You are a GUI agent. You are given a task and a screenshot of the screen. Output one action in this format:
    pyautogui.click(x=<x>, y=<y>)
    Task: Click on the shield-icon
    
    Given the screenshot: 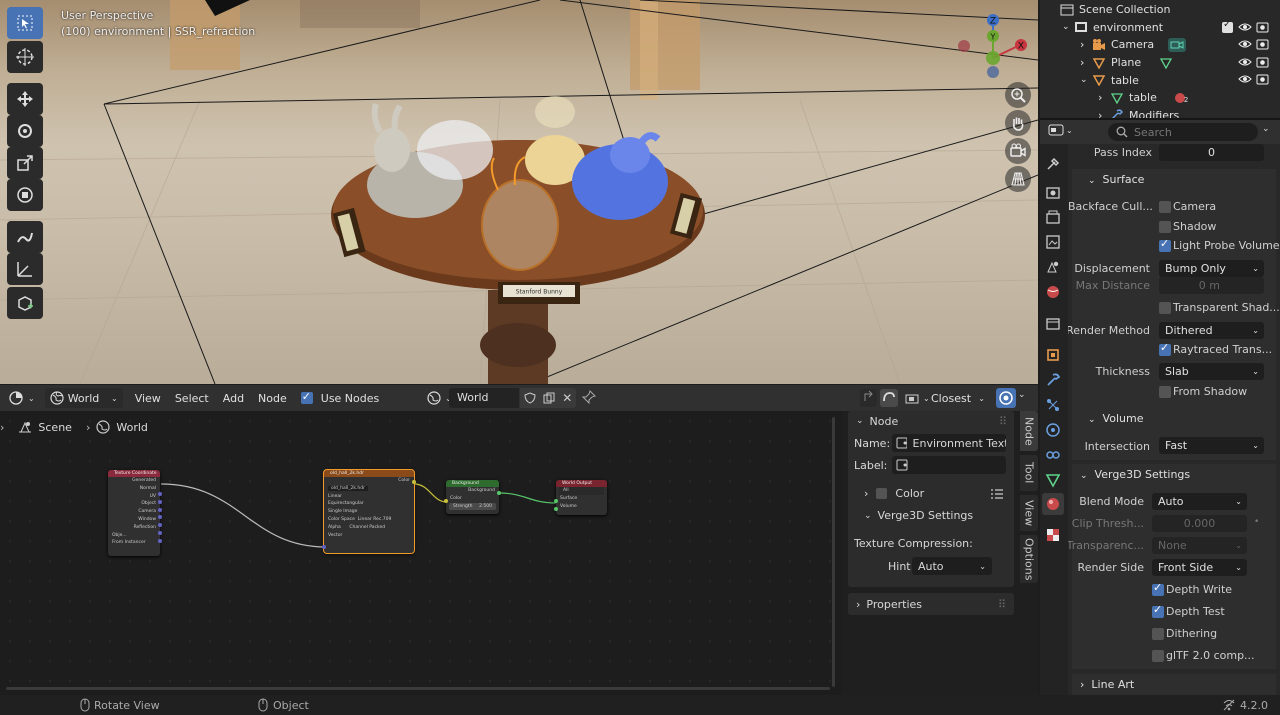 What is the action you would take?
    pyautogui.click(x=530, y=398)
    